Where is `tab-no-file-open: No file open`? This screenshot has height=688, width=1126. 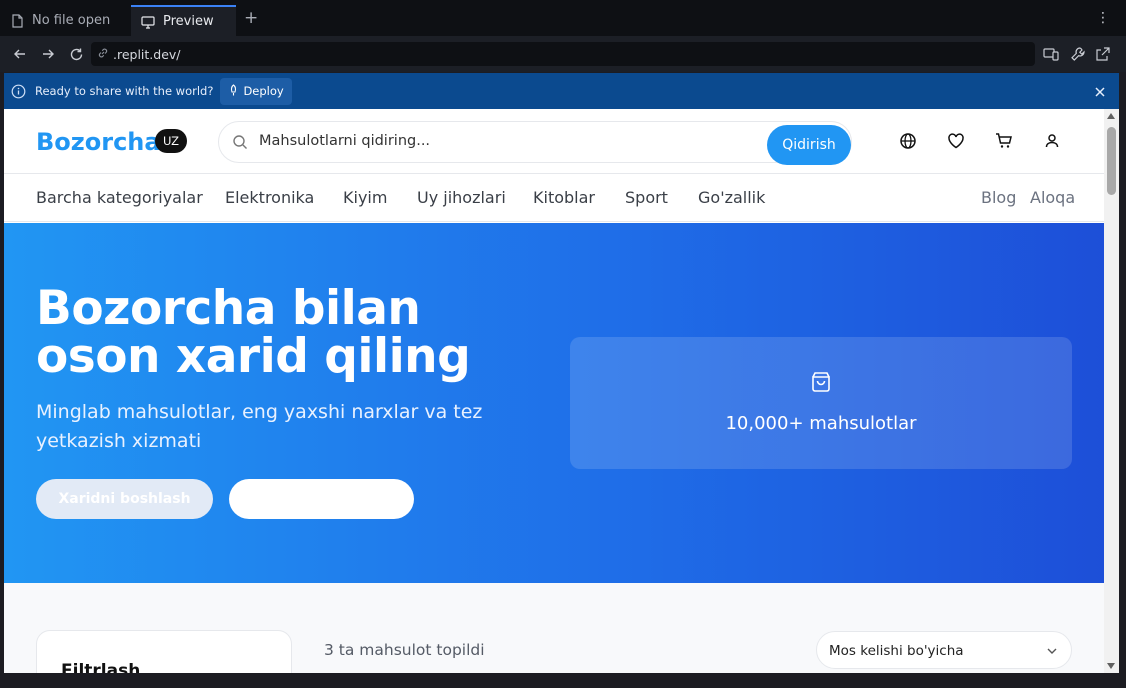
tab-no-file-open: No file open is located at coordinates (64, 20).